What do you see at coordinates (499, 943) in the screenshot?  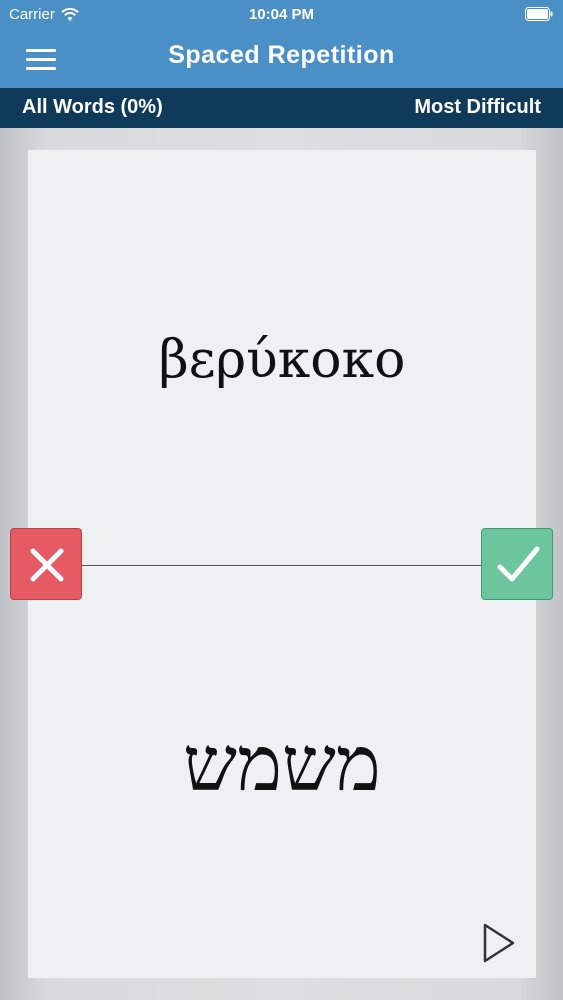 I see `play-icon` at bounding box center [499, 943].